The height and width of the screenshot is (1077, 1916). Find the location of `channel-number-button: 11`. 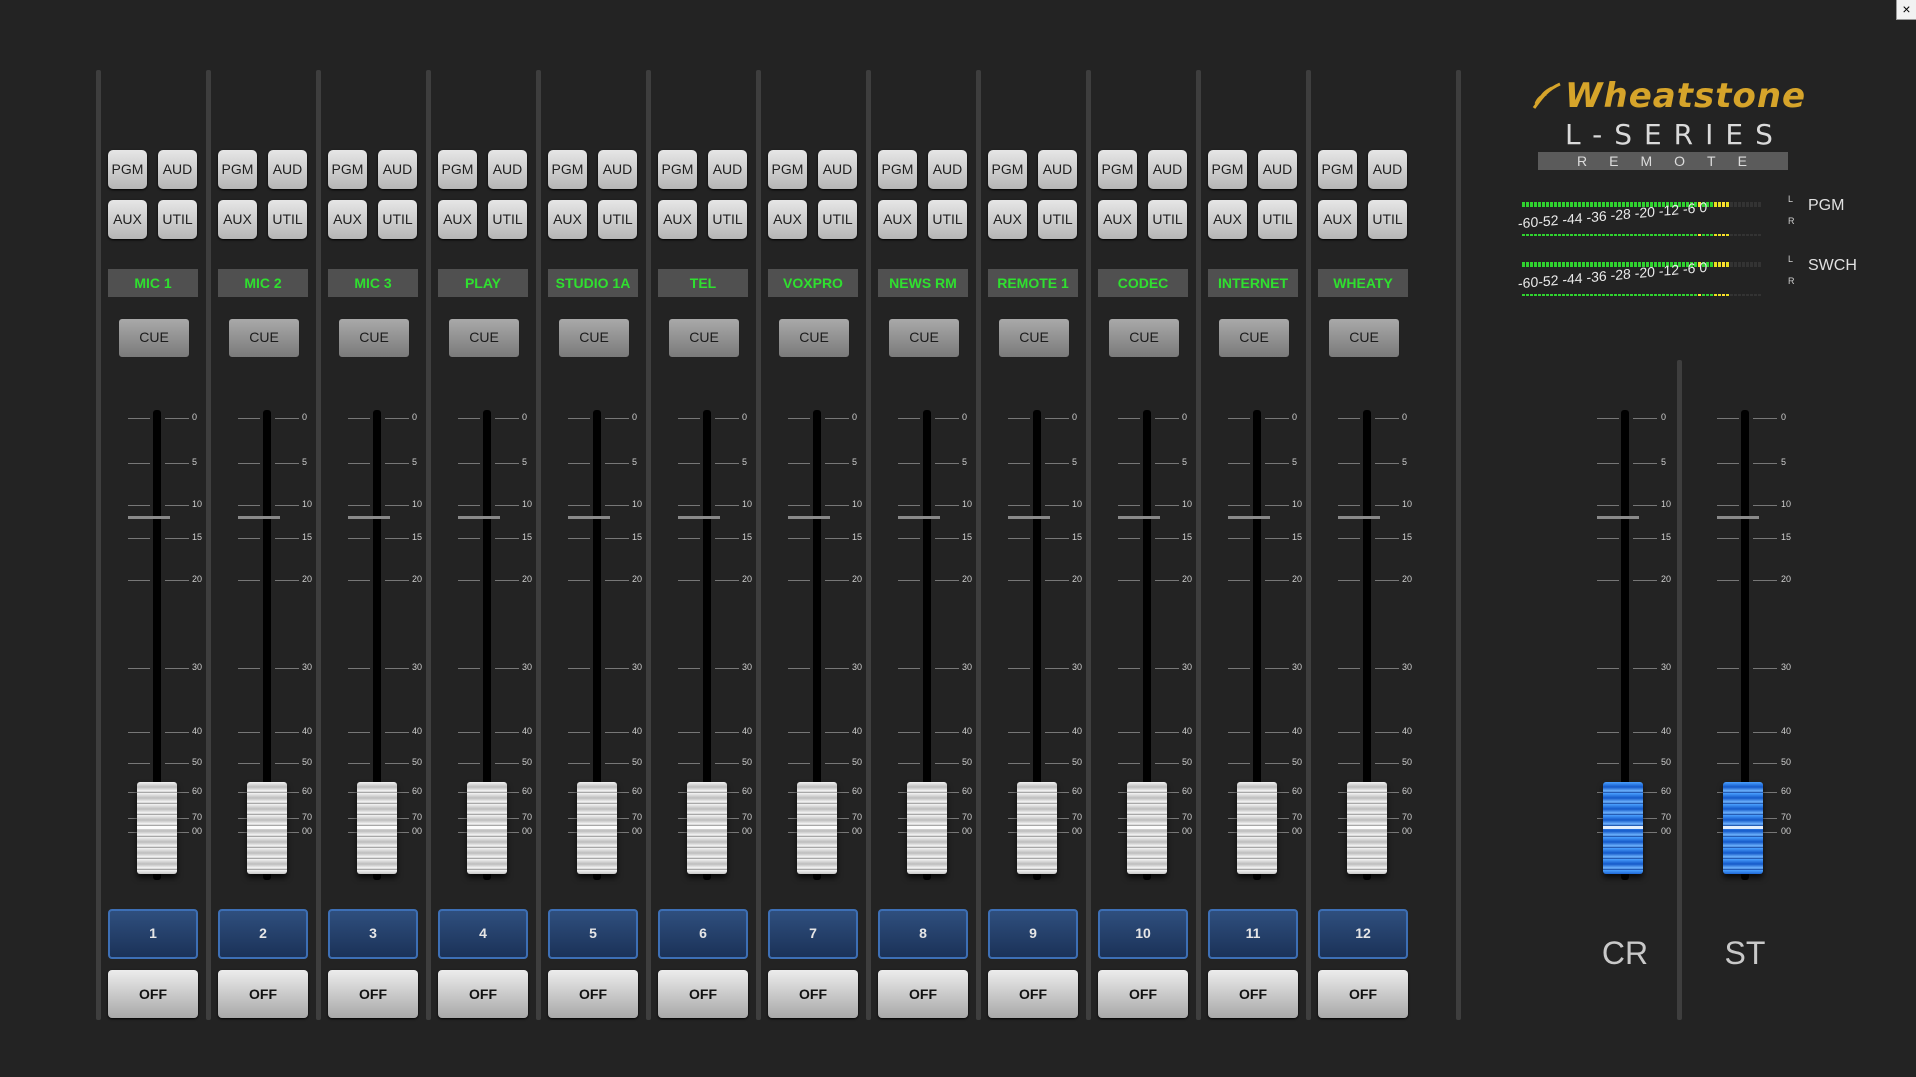

channel-number-button: 11 is located at coordinates (1253, 934).